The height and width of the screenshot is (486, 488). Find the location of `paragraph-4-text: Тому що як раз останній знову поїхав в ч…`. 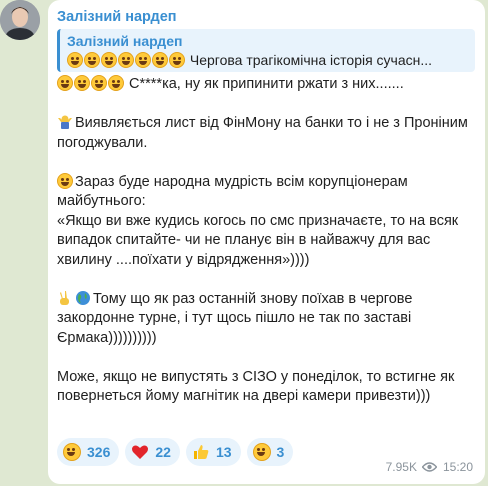

paragraph-4-text: Тому що як раз останній знову поїхав в ч… is located at coordinates (237, 318).